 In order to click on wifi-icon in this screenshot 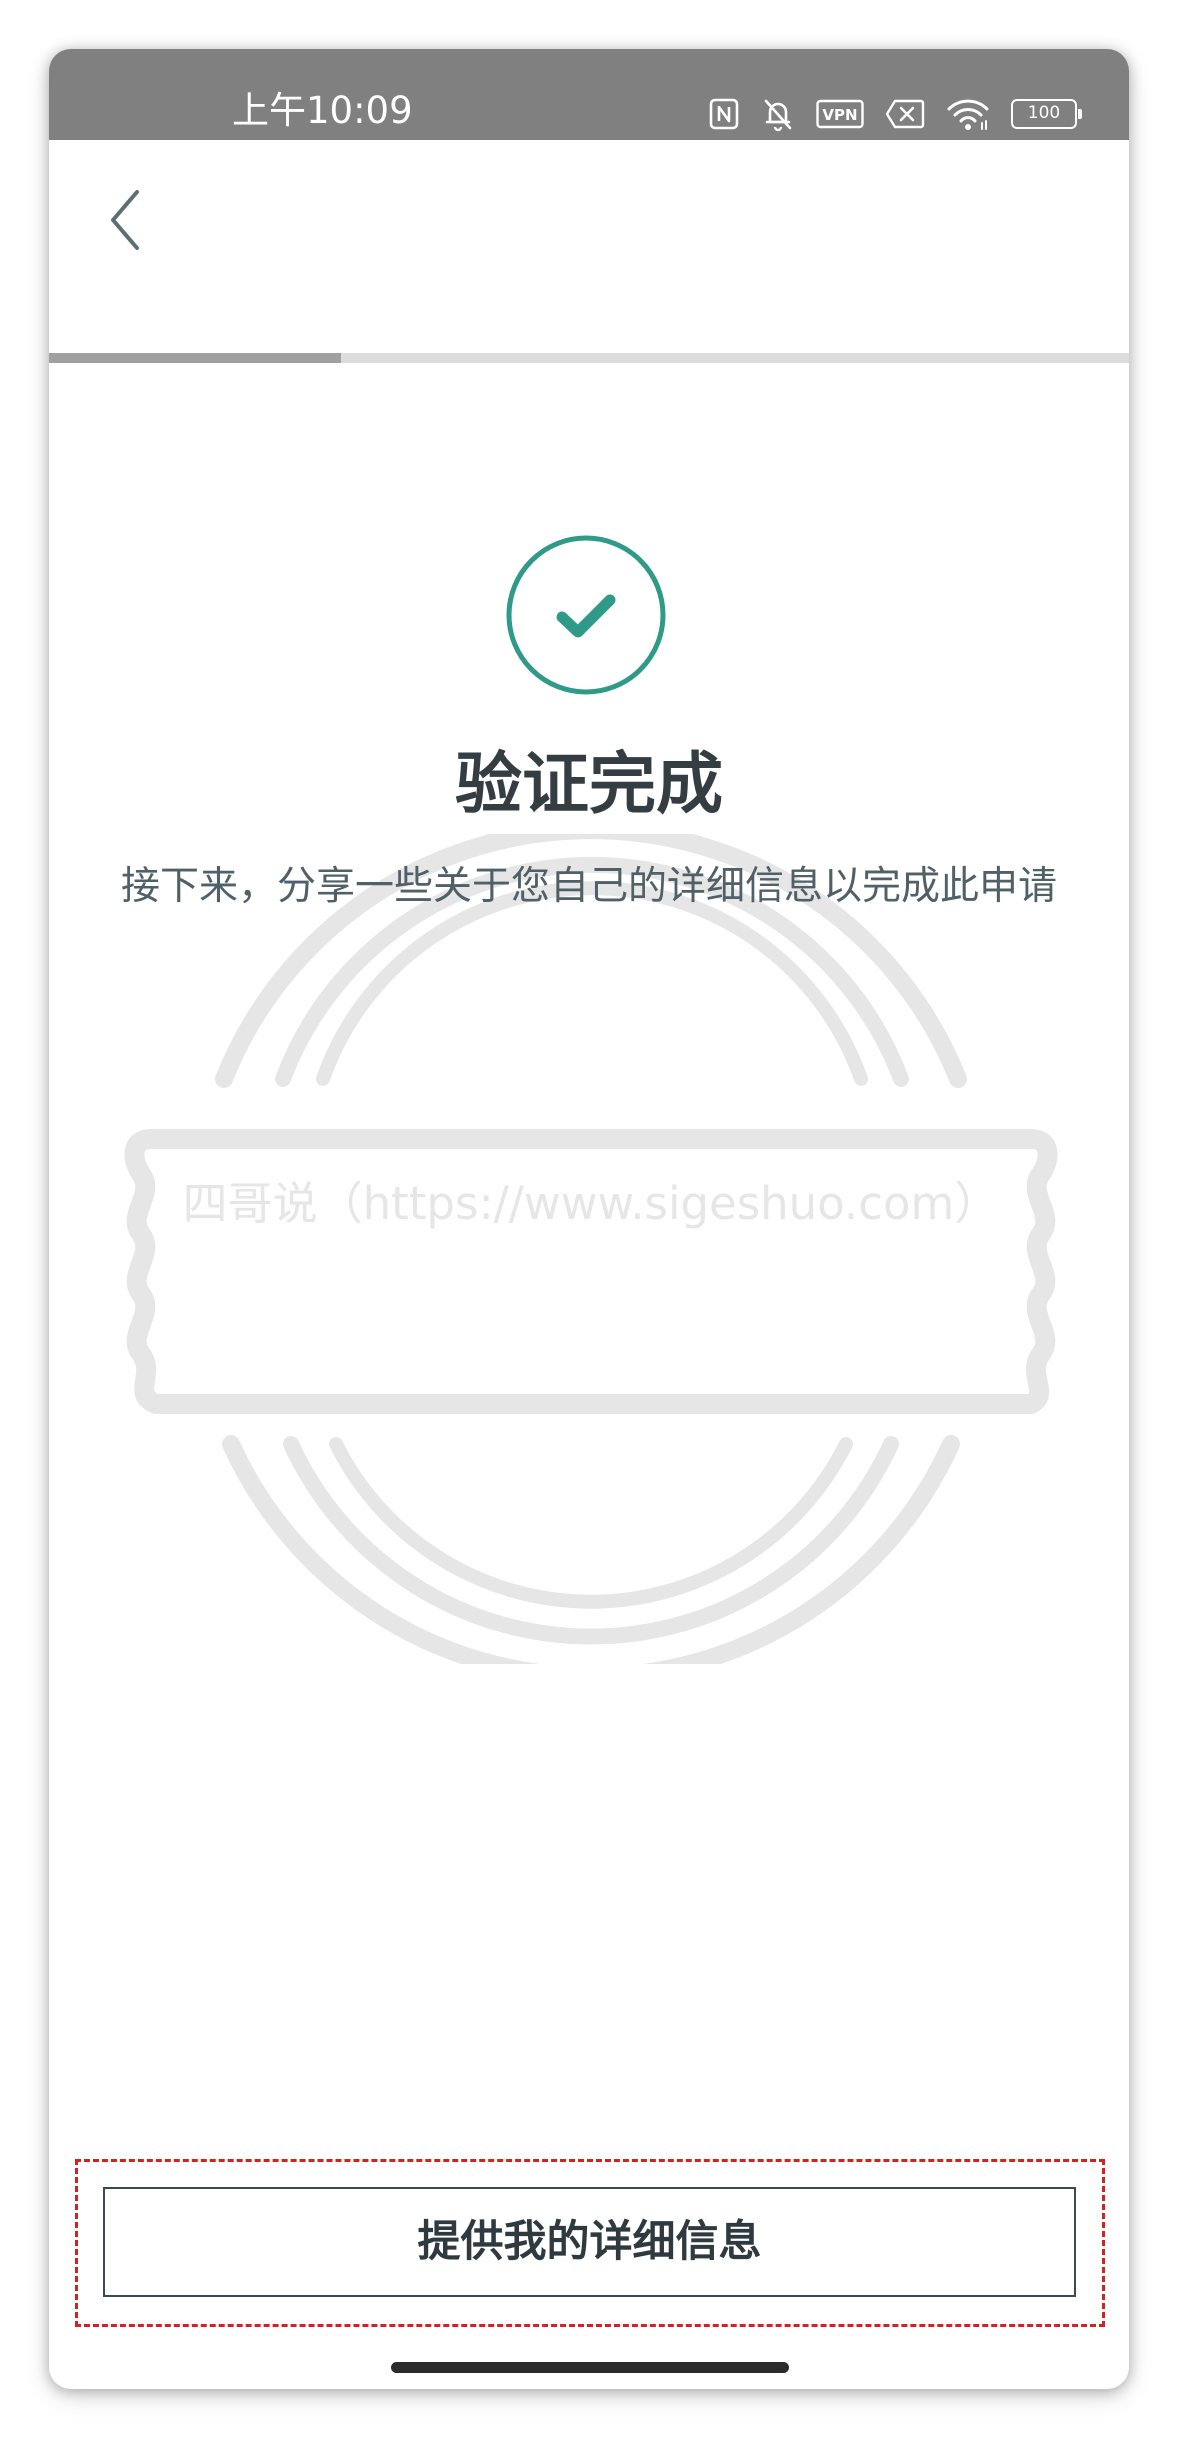, I will do `click(968, 114)`.